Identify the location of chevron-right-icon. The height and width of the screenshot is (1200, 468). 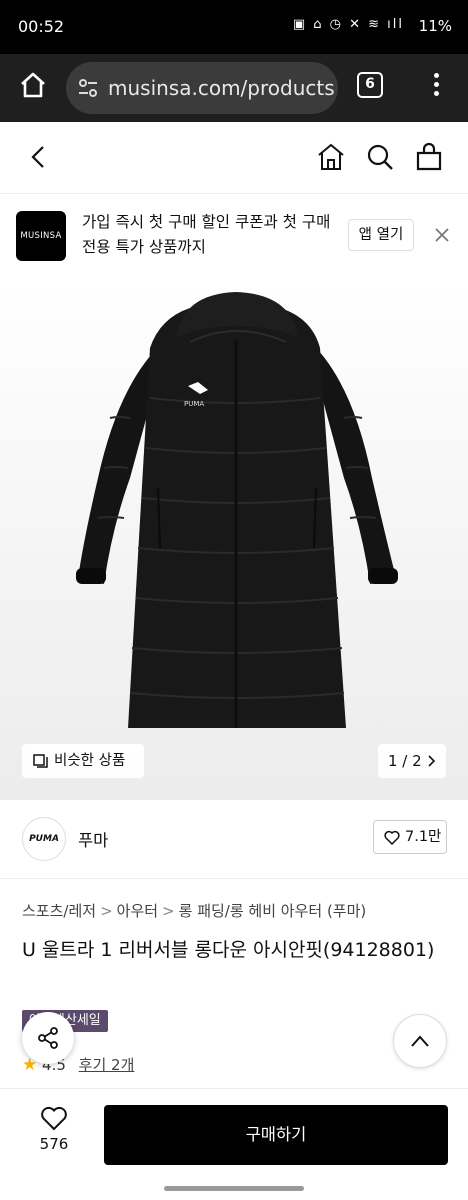
(432, 761).